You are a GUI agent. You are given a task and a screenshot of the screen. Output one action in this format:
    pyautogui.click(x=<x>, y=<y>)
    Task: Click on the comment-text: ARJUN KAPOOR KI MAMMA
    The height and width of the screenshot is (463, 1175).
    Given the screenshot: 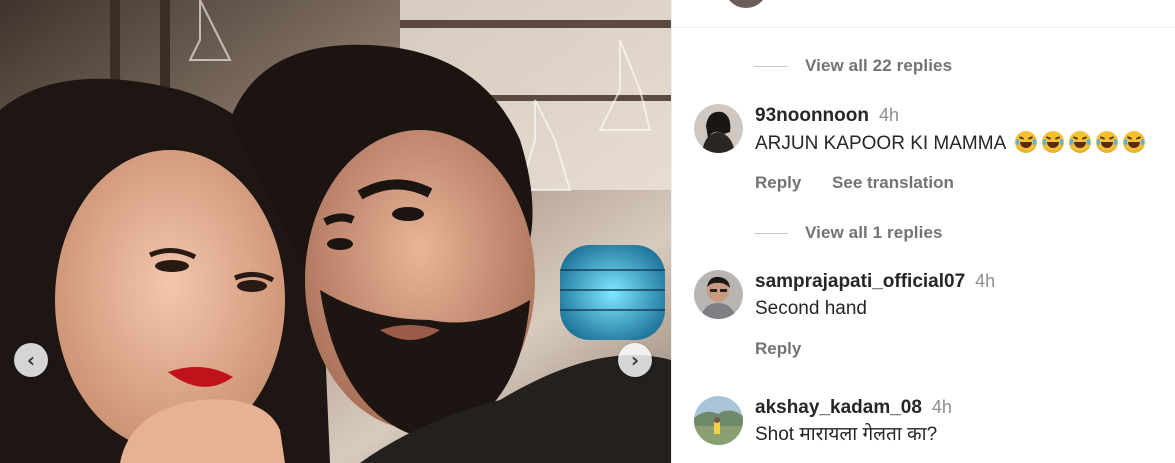 What is the action you would take?
    pyautogui.click(x=950, y=143)
    